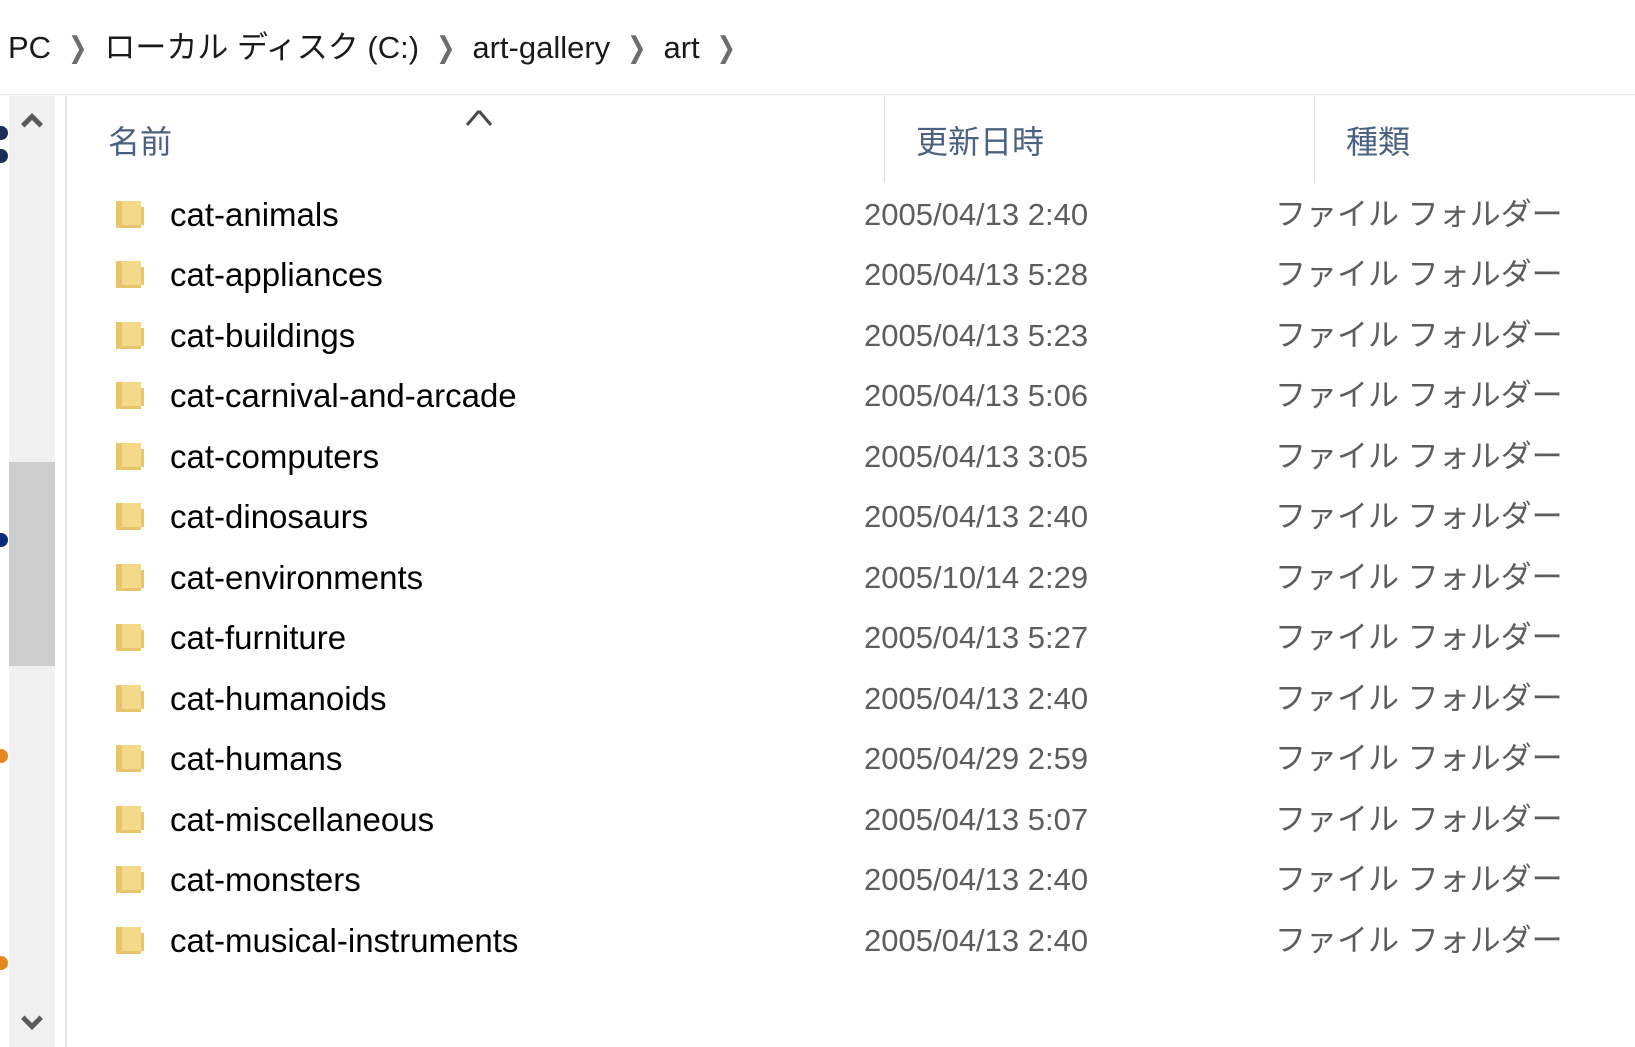 The width and height of the screenshot is (1635, 1047). I want to click on cell-date-modified: 2005/04/13 3:05, so click(976, 456).